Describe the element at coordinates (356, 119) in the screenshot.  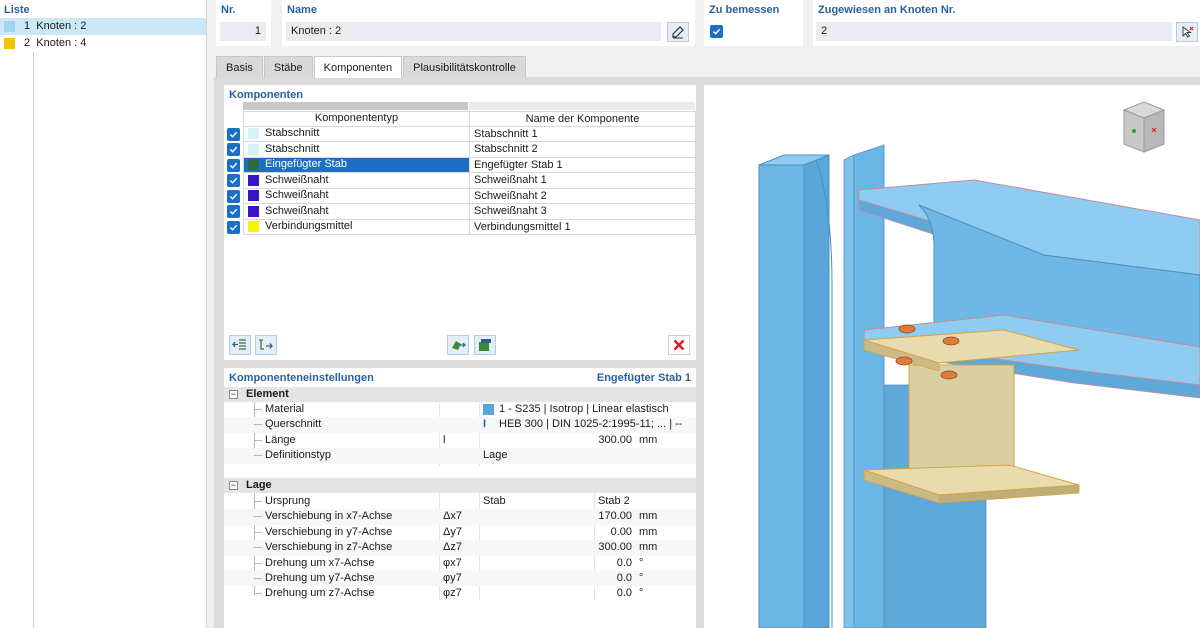
I see `col-header-type: Komponententyp` at that location.